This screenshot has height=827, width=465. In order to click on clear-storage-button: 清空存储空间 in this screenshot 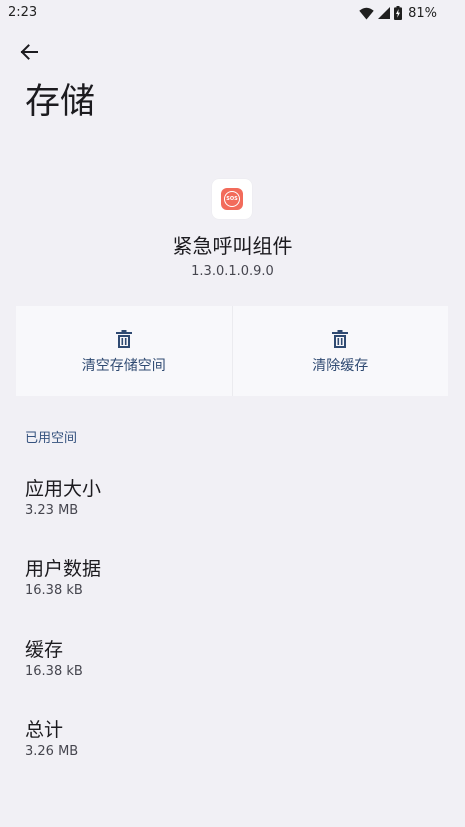, I will do `click(124, 351)`.